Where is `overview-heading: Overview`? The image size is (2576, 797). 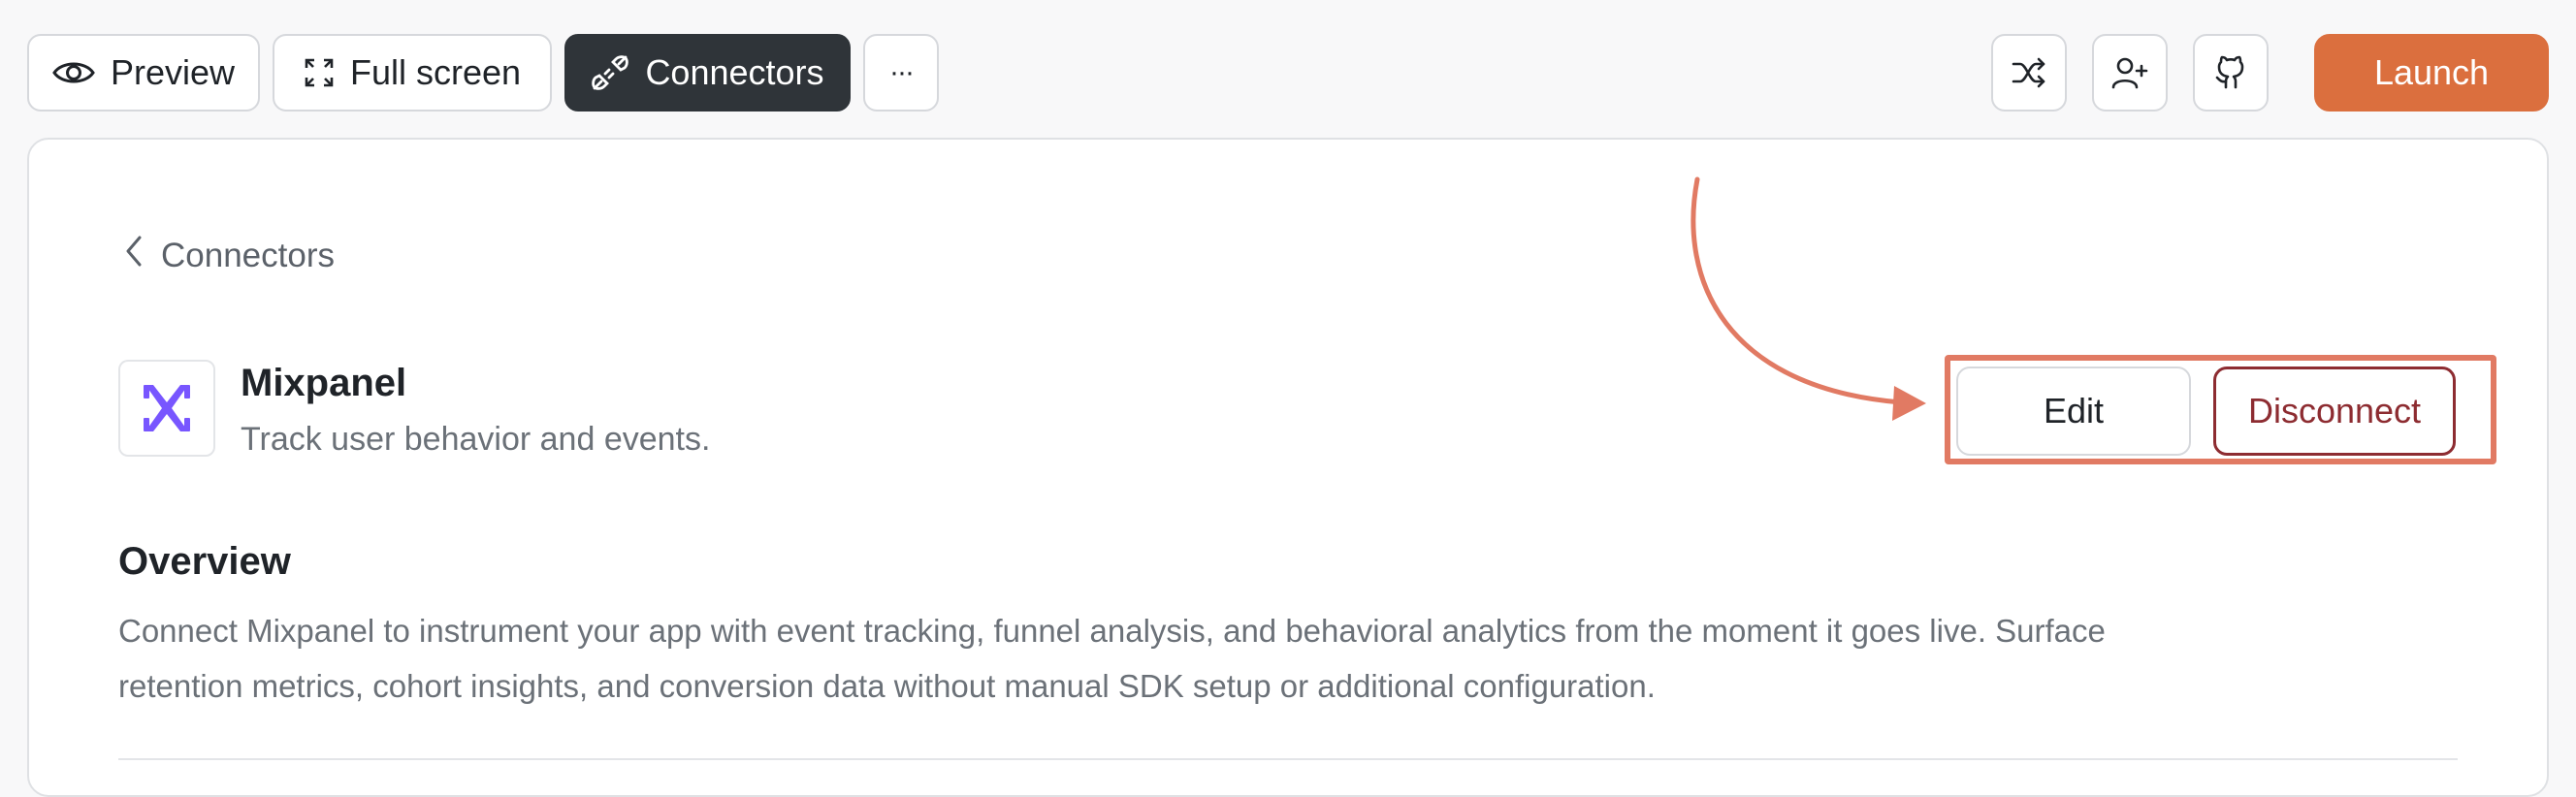
overview-heading: Overview is located at coordinates (204, 561).